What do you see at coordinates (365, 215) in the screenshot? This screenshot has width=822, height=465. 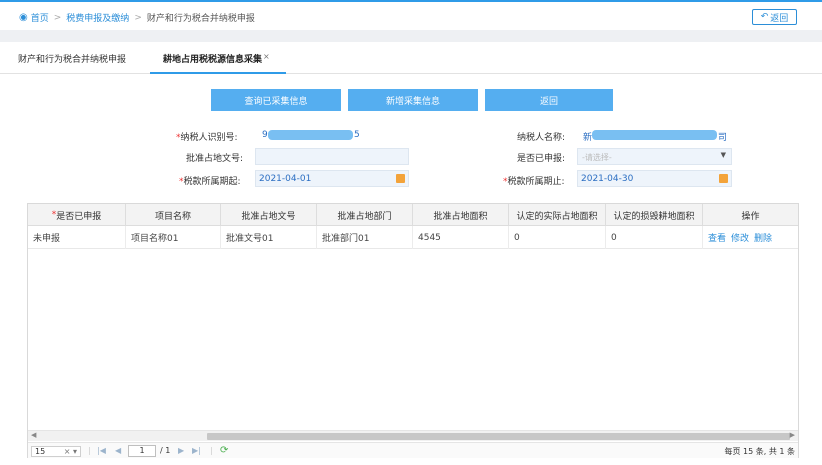 I see `column-header-approval-dept: 批准占地部门` at bounding box center [365, 215].